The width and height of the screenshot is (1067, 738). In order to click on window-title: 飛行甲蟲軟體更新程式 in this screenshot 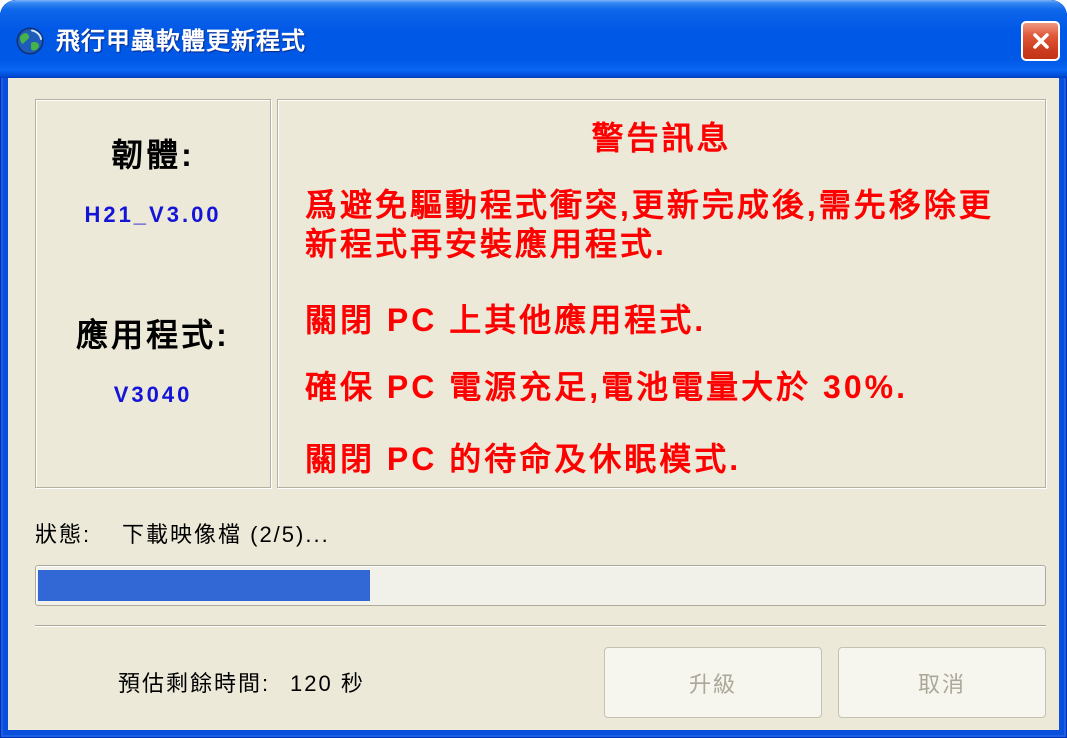, I will do `click(181, 41)`.